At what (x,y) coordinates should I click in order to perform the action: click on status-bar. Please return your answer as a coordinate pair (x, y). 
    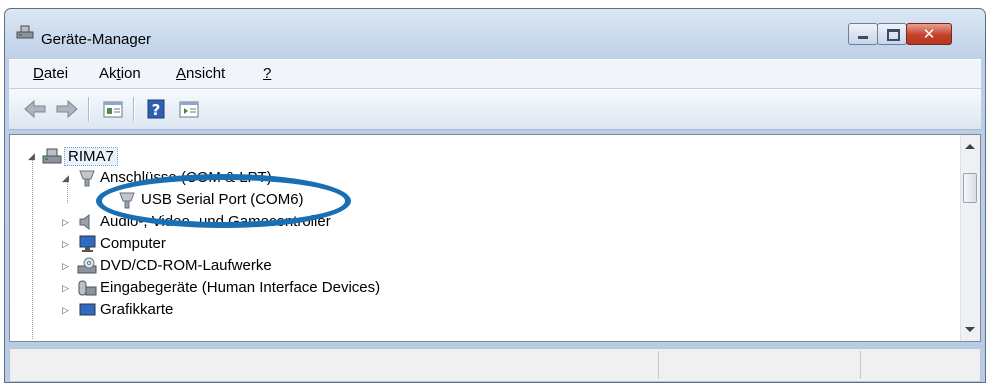
    Looking at the image, I should click on (495, 365).